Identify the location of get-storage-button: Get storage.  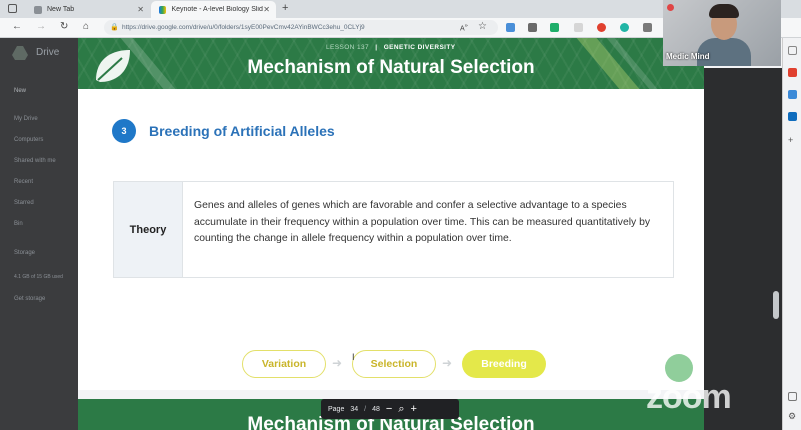
(29, 299).